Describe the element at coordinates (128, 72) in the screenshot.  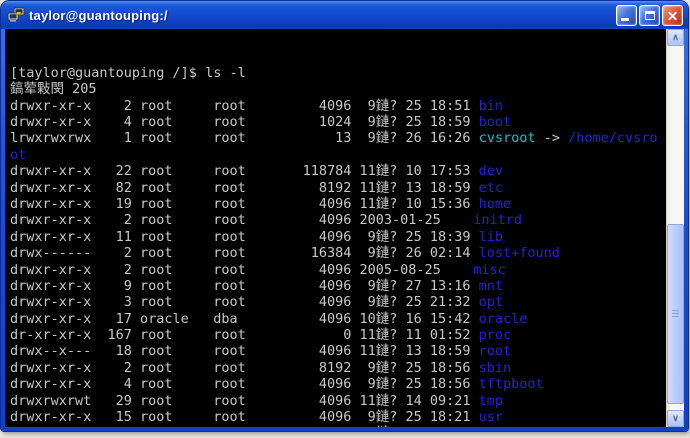
I see `terminal-line: [taylor@guantouping /]$ ls -l` at that location.